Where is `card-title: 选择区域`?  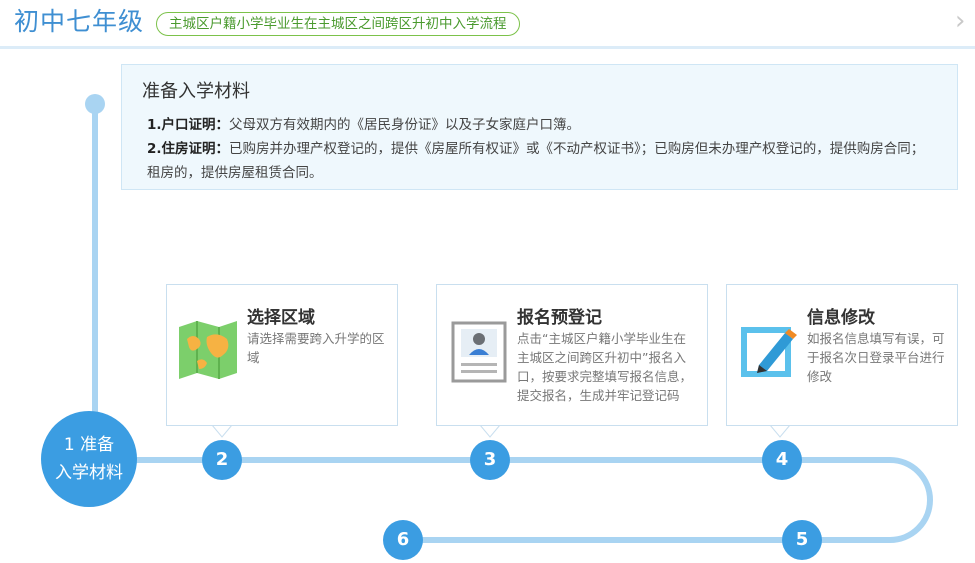
card-title: 选择区域 is located at coordinates (281, 318).